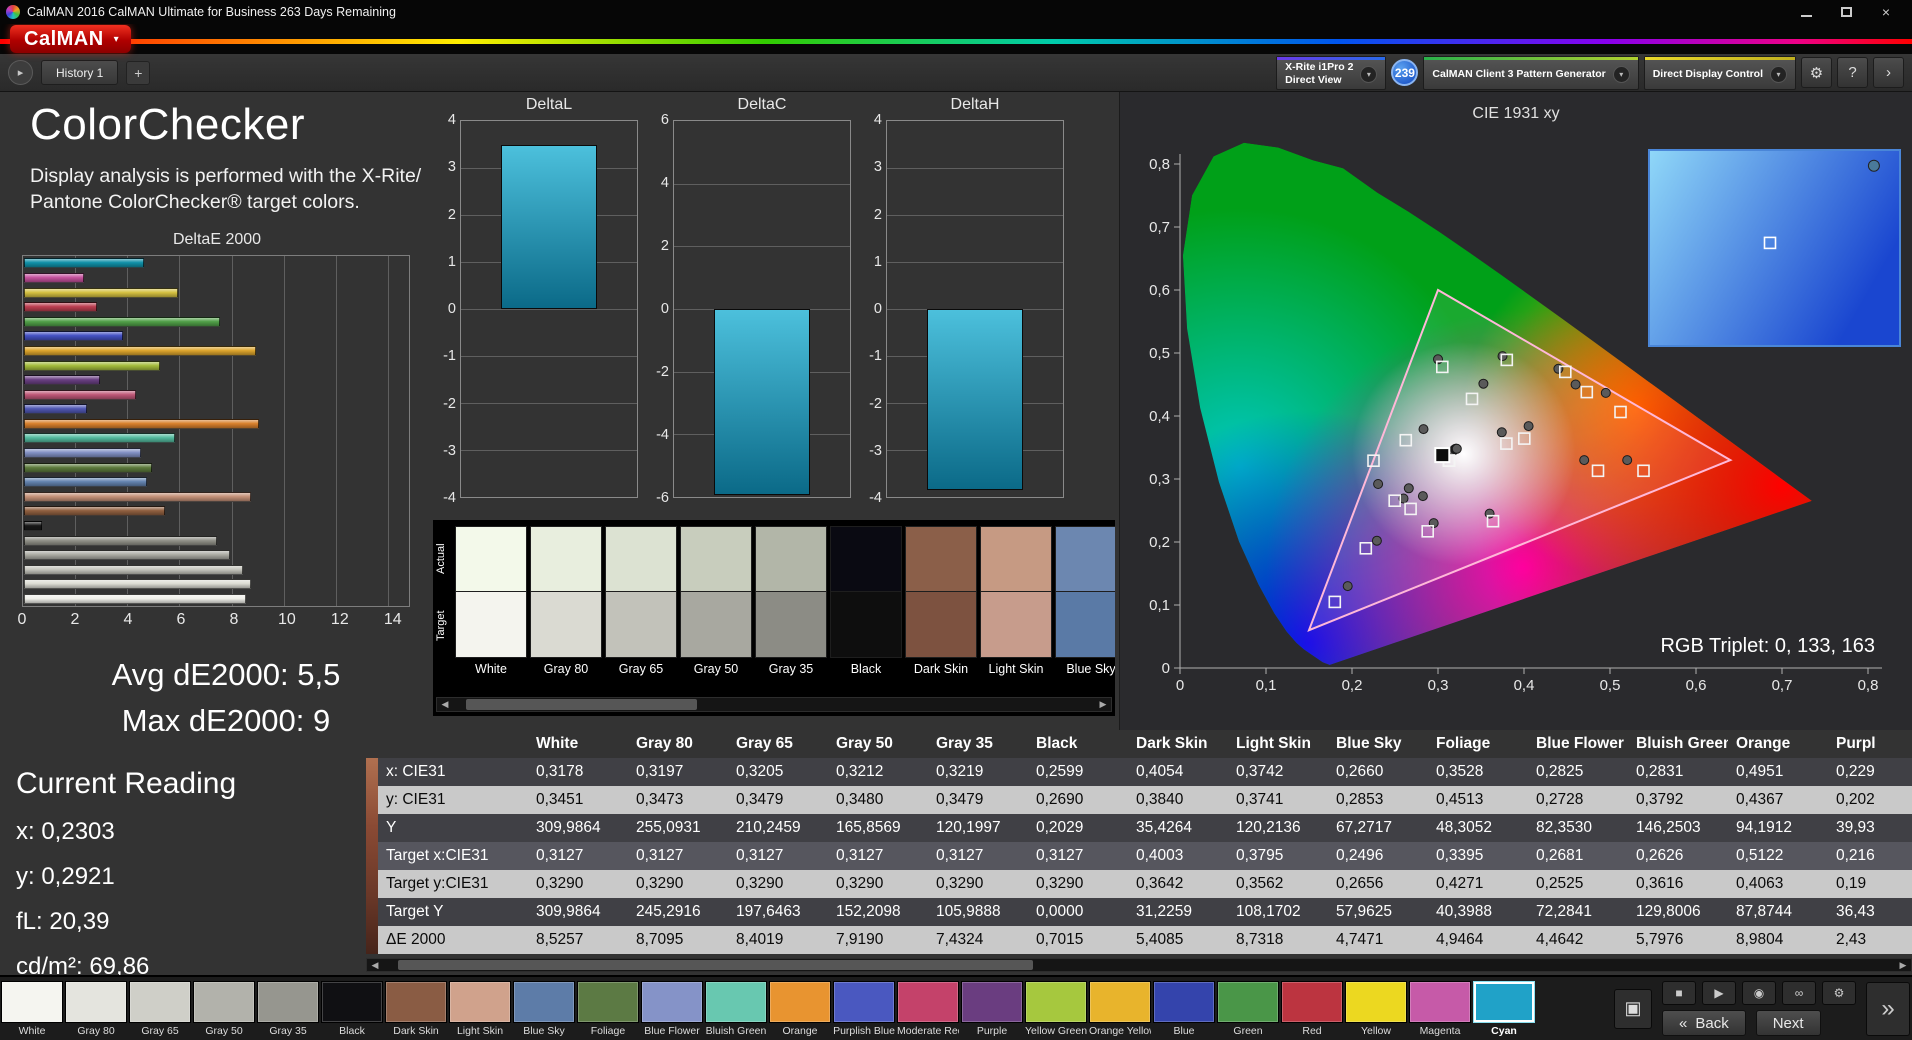 This screenshot has width=1912, height=1040. I want to click on gear-button: ⚙, so click(1839, 993).